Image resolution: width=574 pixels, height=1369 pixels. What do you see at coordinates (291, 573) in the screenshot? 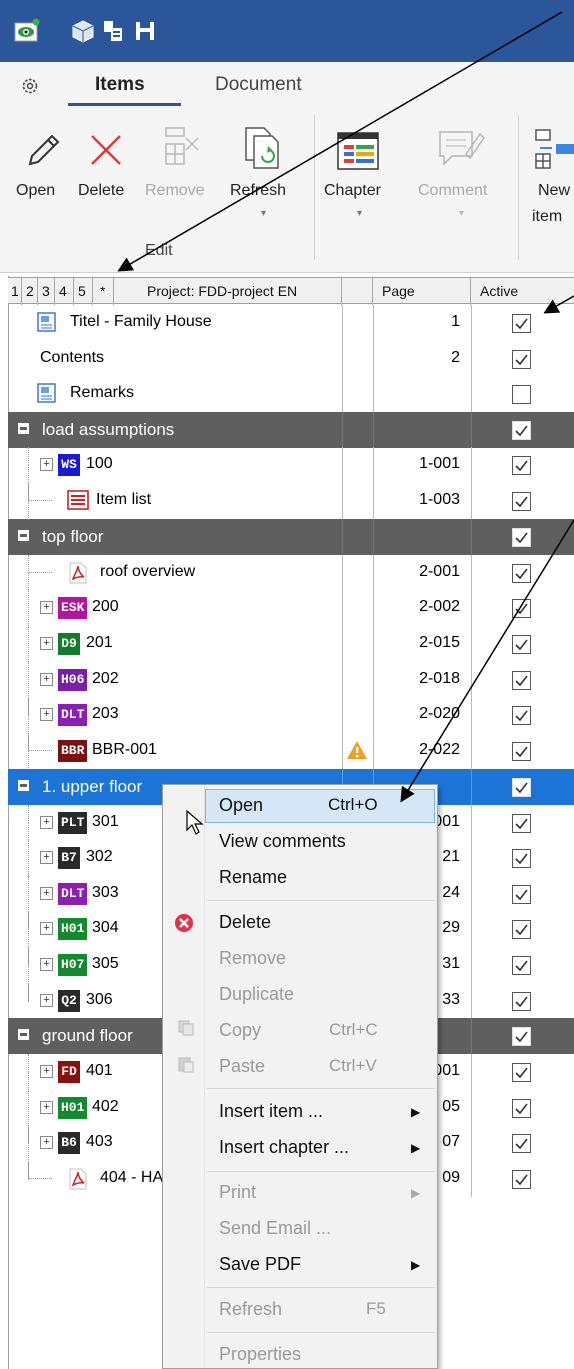
I see `table-row: roof overview 2-001` at bounding box center [291, 573].